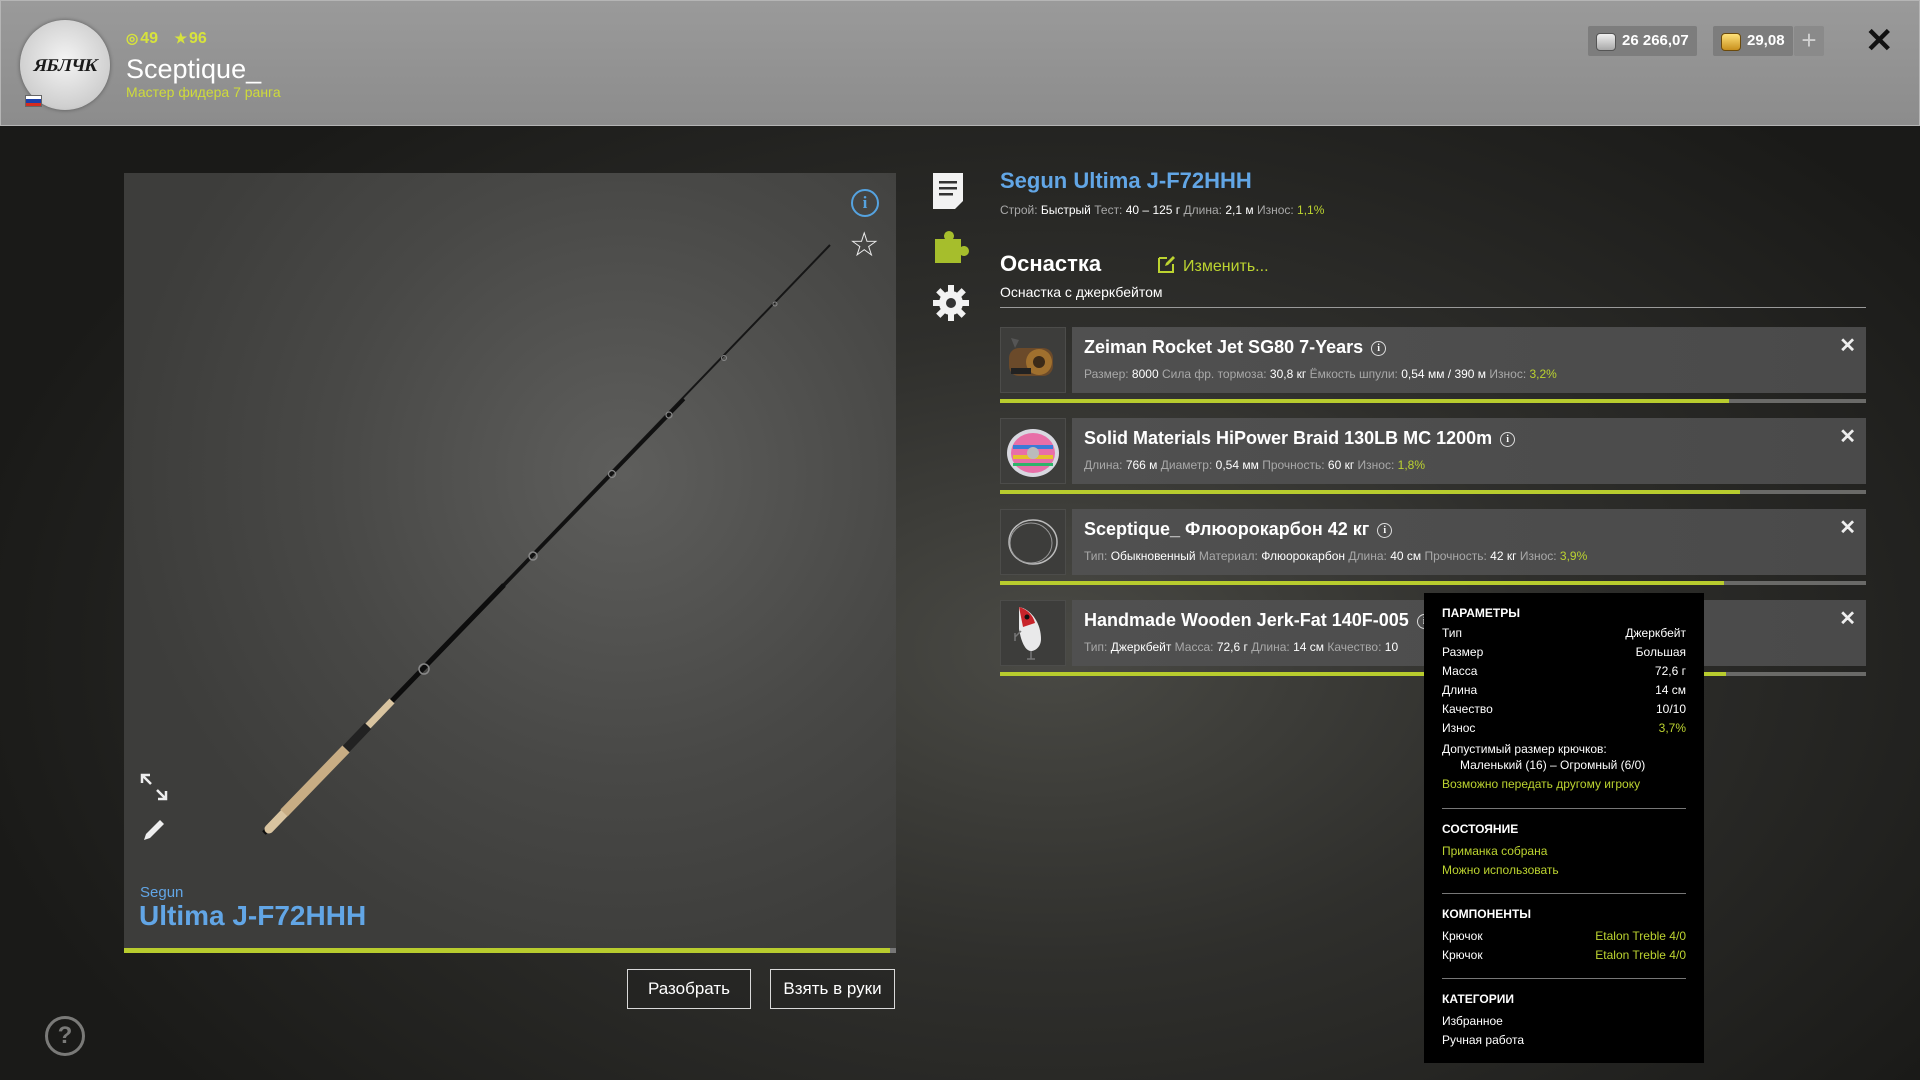 The image size is (1920, 1080). I want to click on stat-key: Материал:, so click(1228, 556).